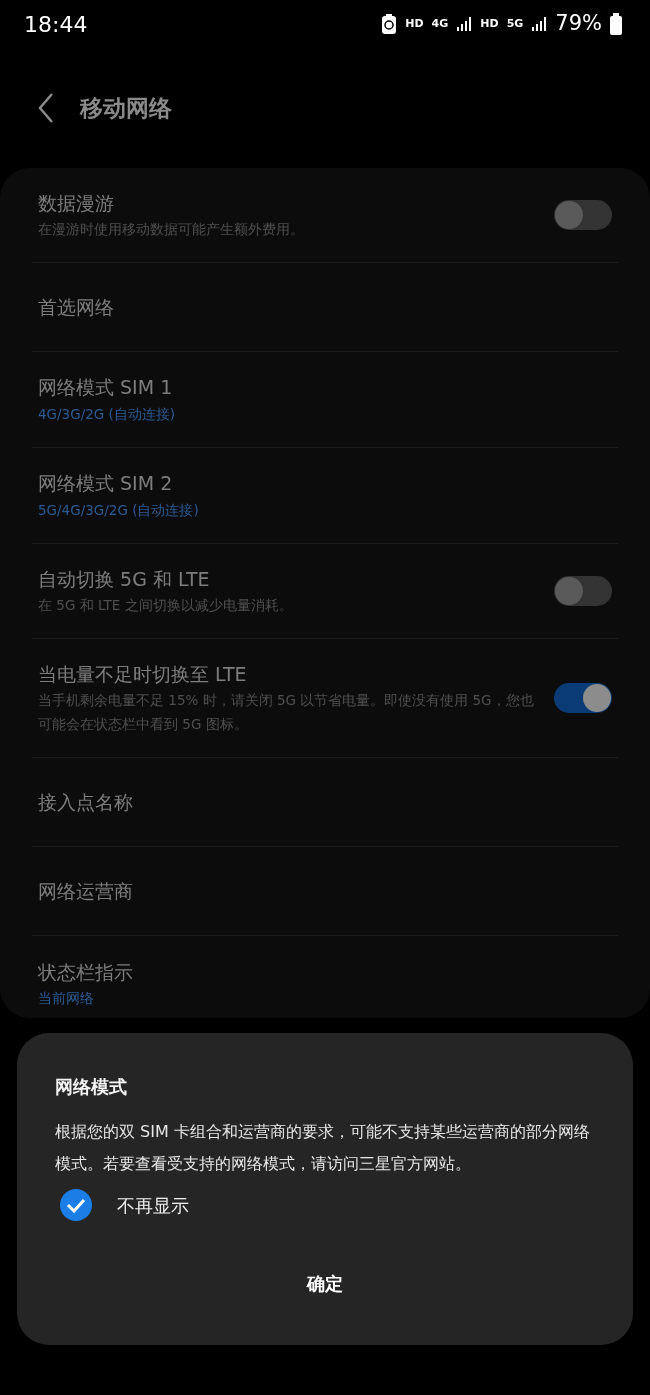 This screenshot has width=650, height=1395. What do you see at coordinates (124, 579) in the screenshot?
I see `setting-title: 自动切换 5G 和 LTE` at bounding box center [124, 579].